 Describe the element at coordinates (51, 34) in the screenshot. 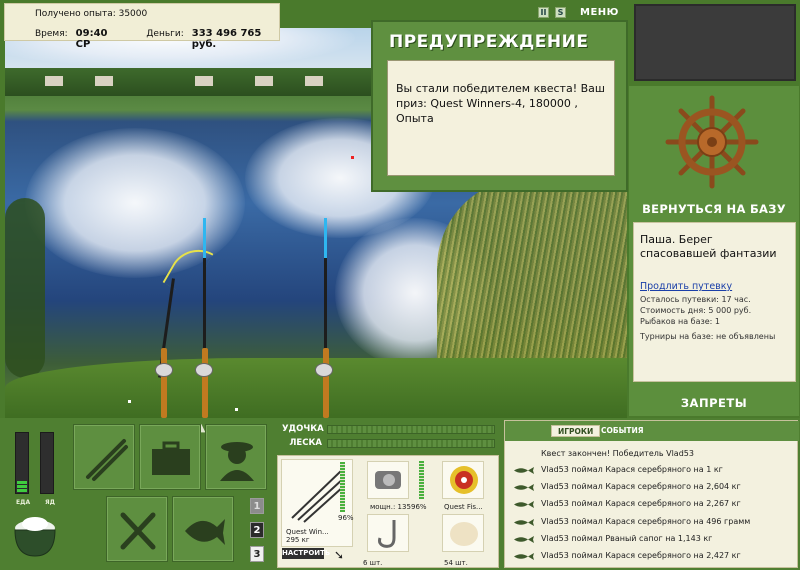

I see `time-label: Время:` at that location.